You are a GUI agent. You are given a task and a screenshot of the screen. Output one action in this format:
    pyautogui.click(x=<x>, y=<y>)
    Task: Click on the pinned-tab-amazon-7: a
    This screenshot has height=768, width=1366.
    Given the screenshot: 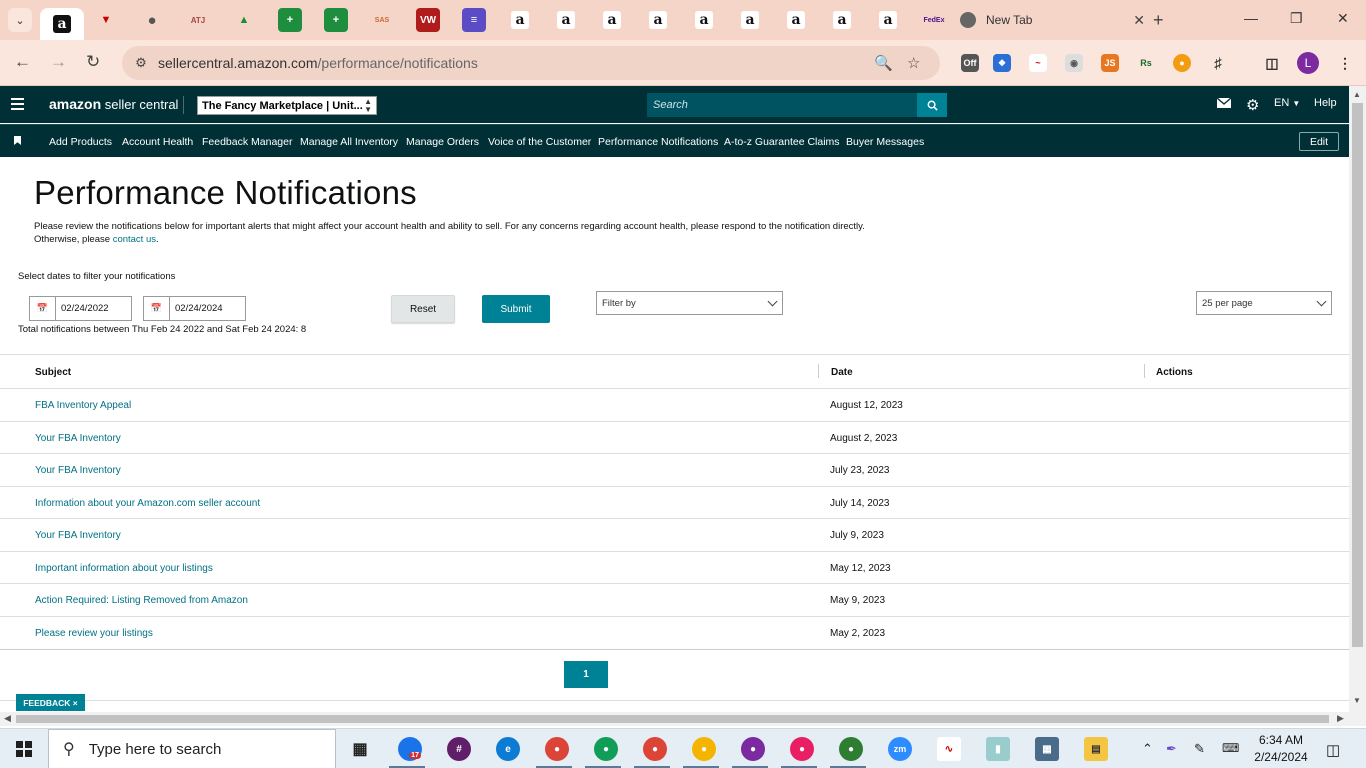 What is the action you would take?
    pyautogui.click(x=796, y=20)
    